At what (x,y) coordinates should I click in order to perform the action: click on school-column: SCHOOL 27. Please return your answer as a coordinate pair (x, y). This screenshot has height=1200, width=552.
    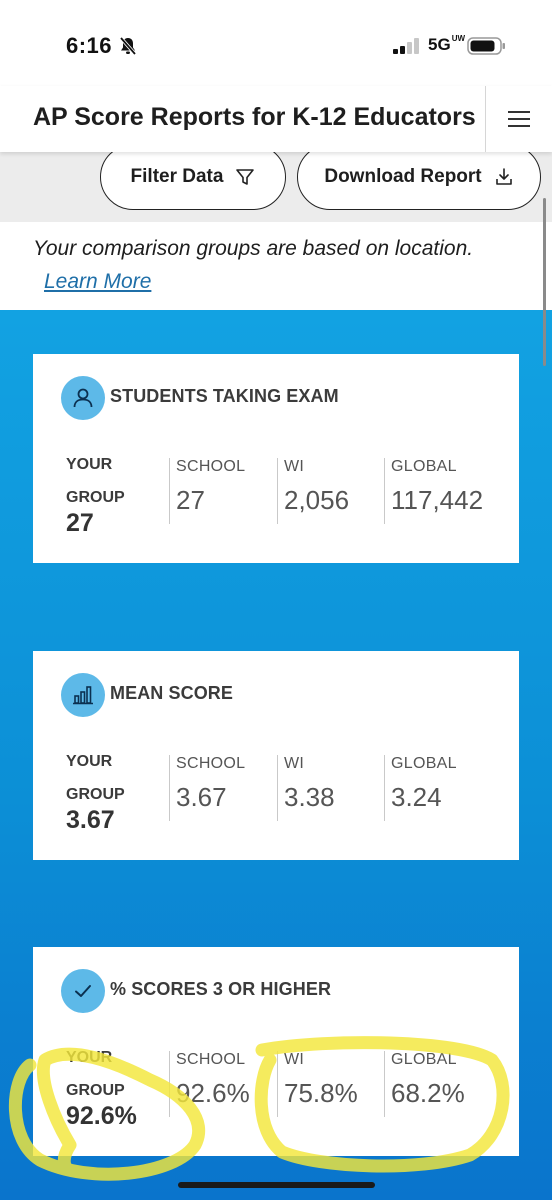
    Looking at the image, I should click on (207, 491).